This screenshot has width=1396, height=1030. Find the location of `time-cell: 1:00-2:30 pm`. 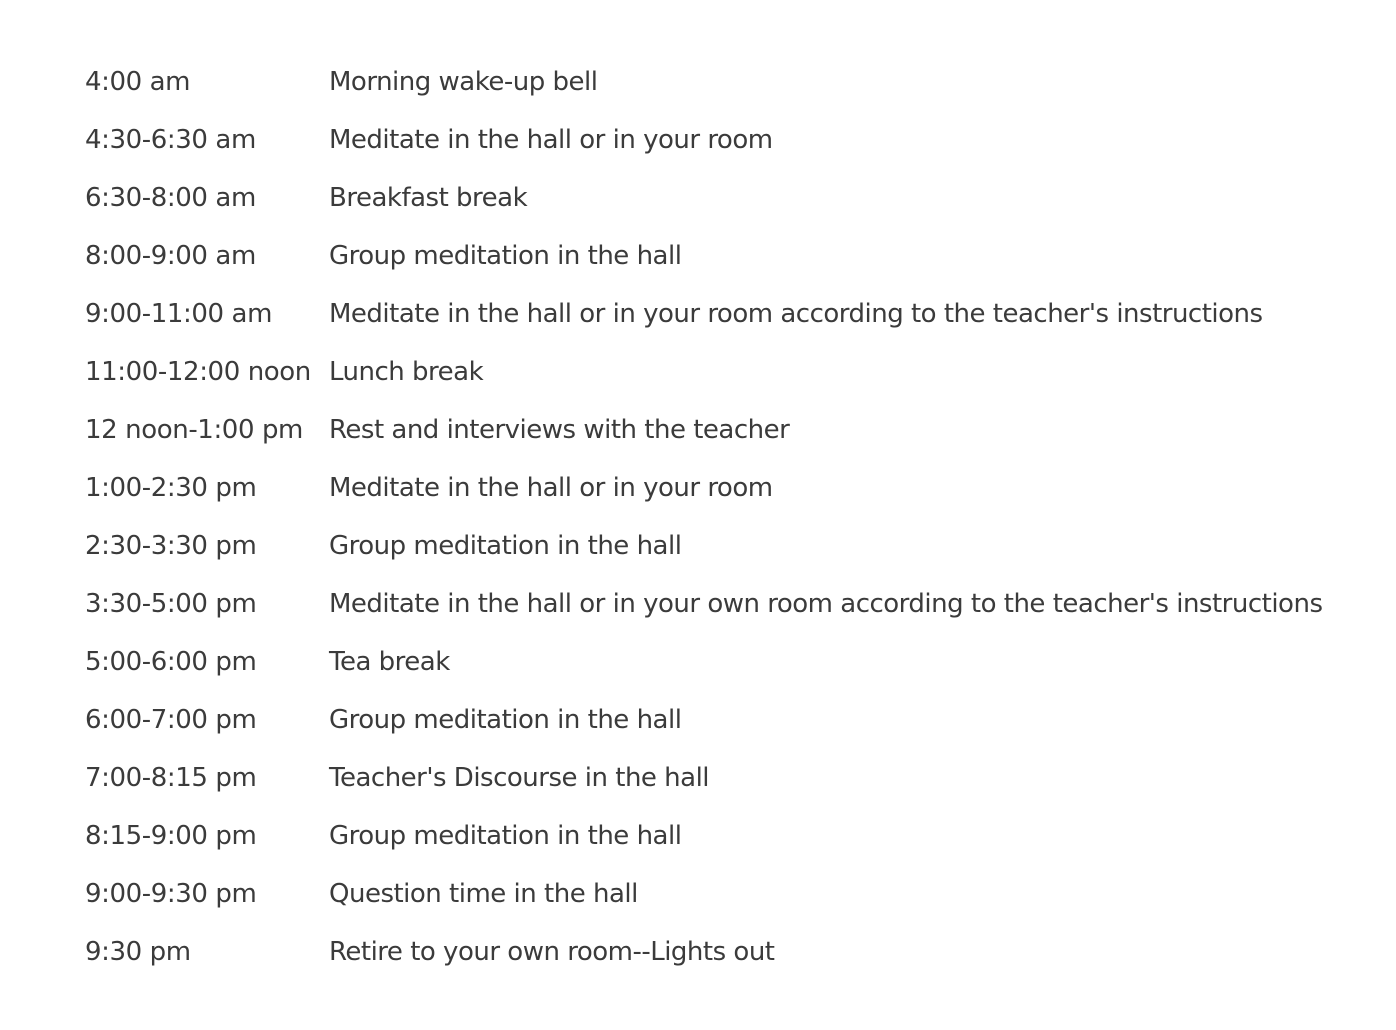

time-cell: 1:00-2:30 pm is located at coordinates (171, 488).